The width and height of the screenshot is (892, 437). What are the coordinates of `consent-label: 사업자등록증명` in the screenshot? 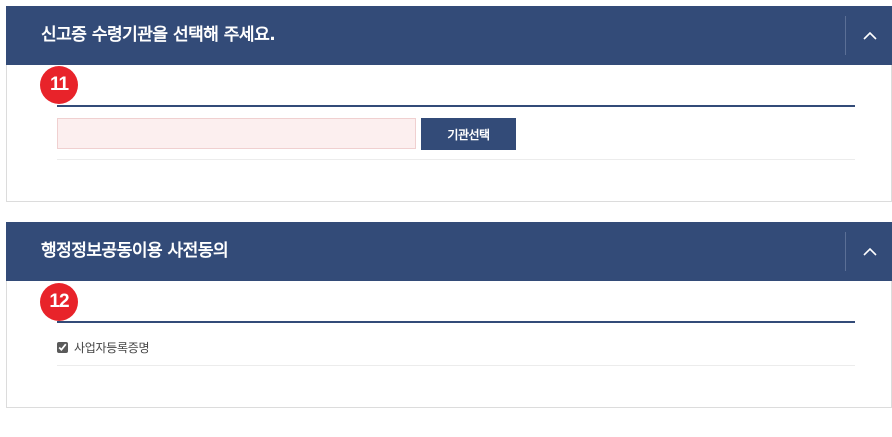 It's located at (112, 347).